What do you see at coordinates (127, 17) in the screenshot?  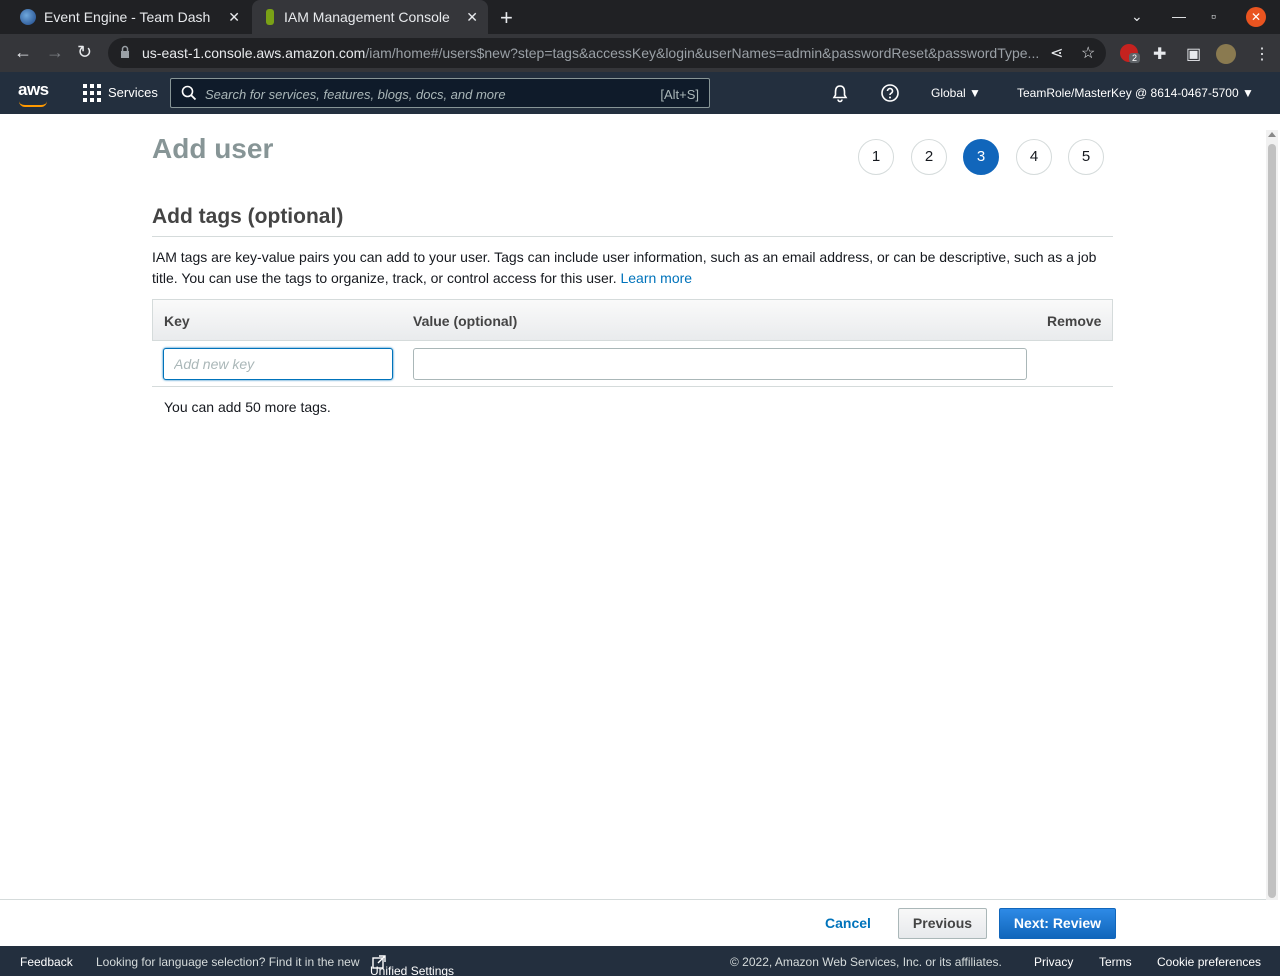 I see `tab-title: Event Engine - Team Dash` at bounding box center [127, 17].